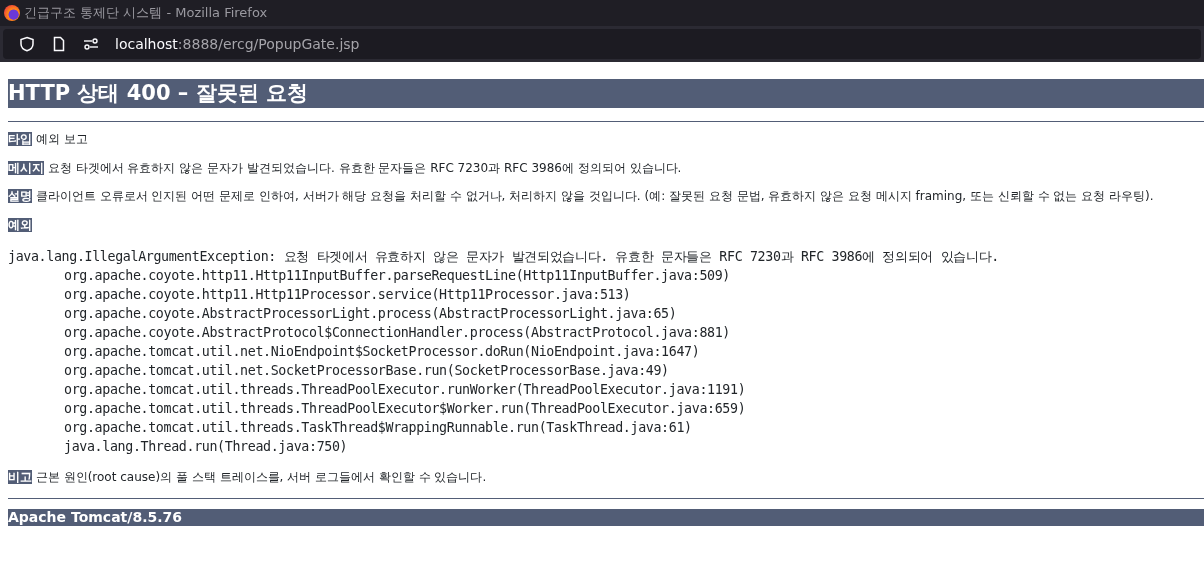  What do you see at coordinates (364, 167) in the screenshot?
I see `field-text: 요청 타겟에서 유효하지 않은 문자가 발견되었습니다. 유효한 문자들은 RFC 7230과 RFC 3986에 정의되어 있습니다.` at bounding box center [364, 167].